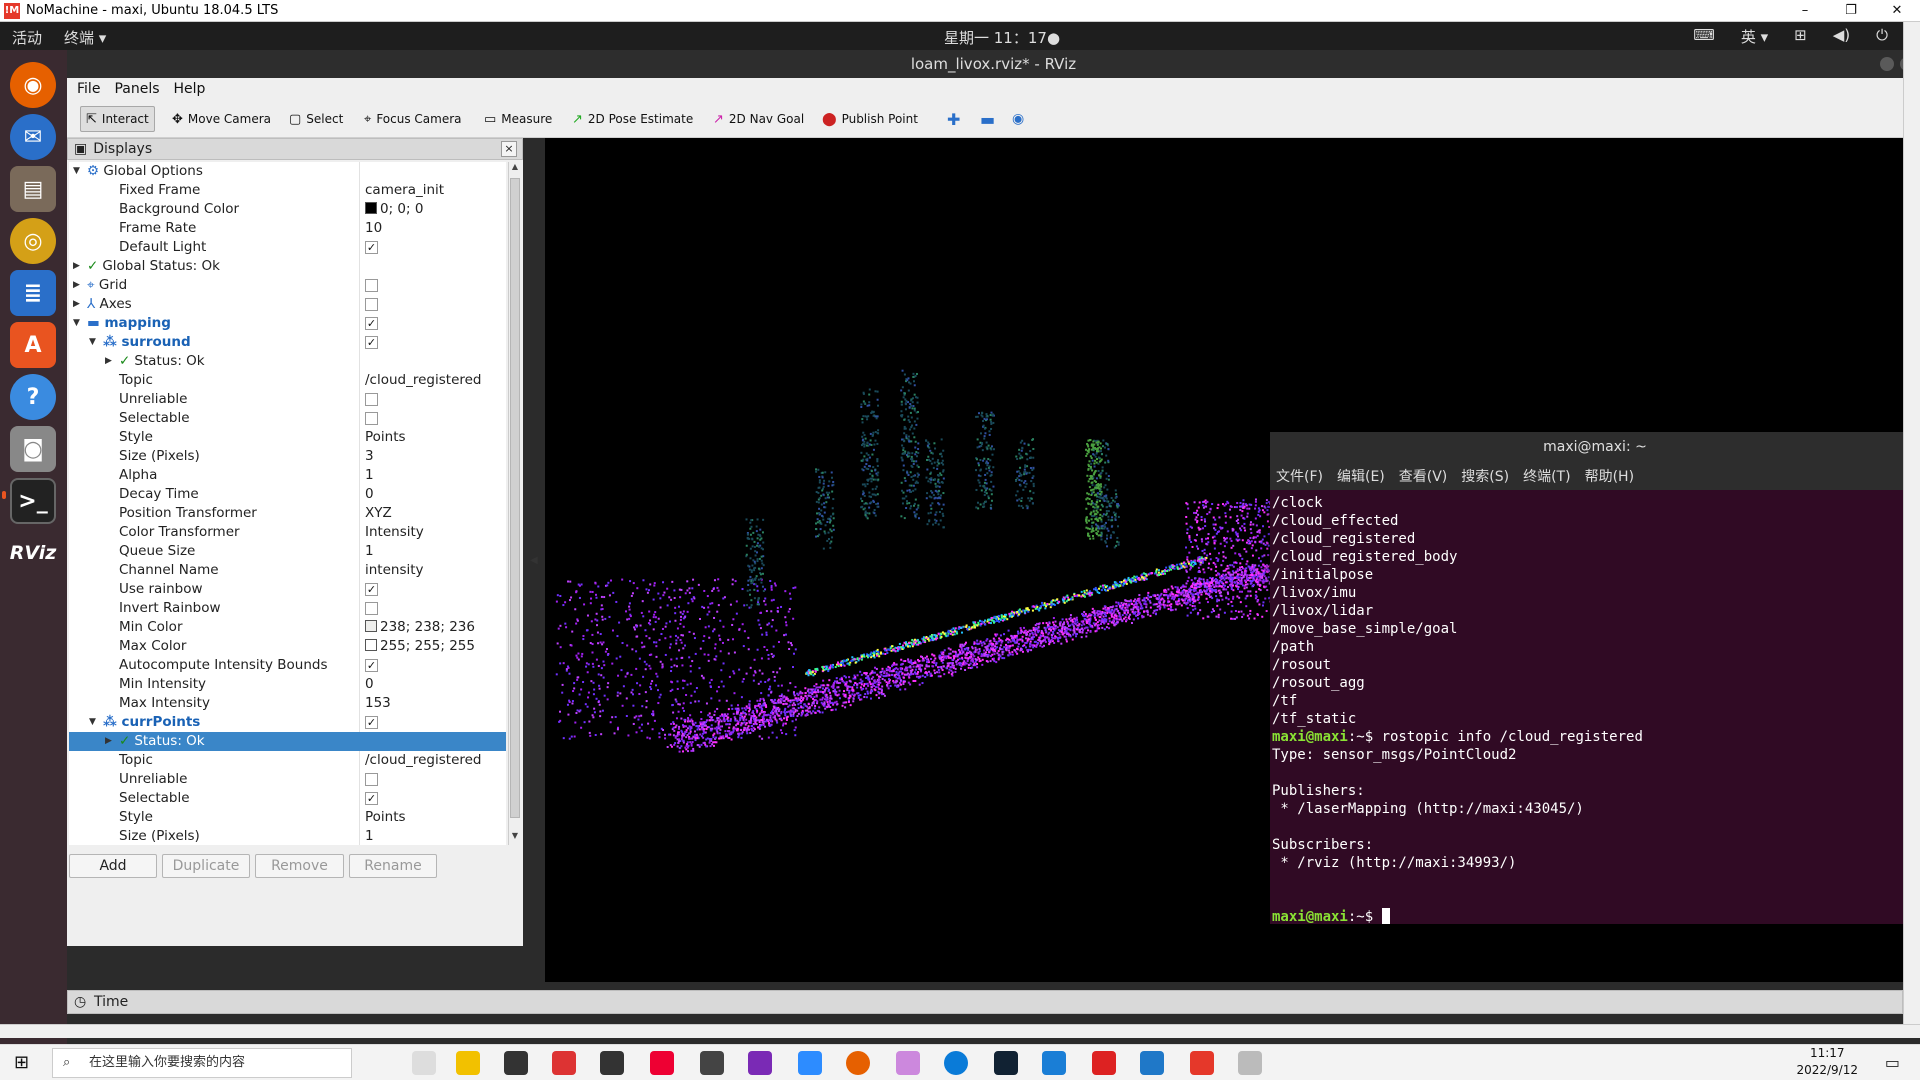  I want to click on terminal-menu-item: 查看(V), so click(1423, 476).